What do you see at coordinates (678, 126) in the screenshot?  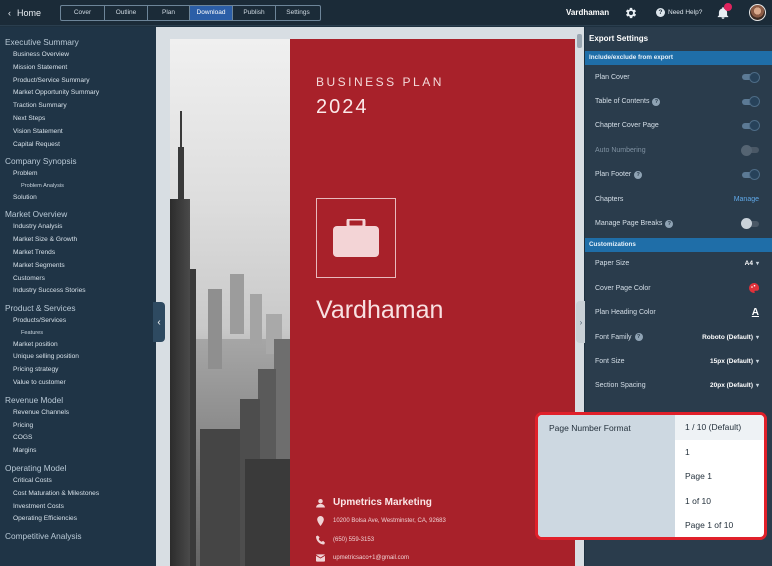 I see `chapter-cover-row: Chapter Cover Page` at bounding box center [678, 126].